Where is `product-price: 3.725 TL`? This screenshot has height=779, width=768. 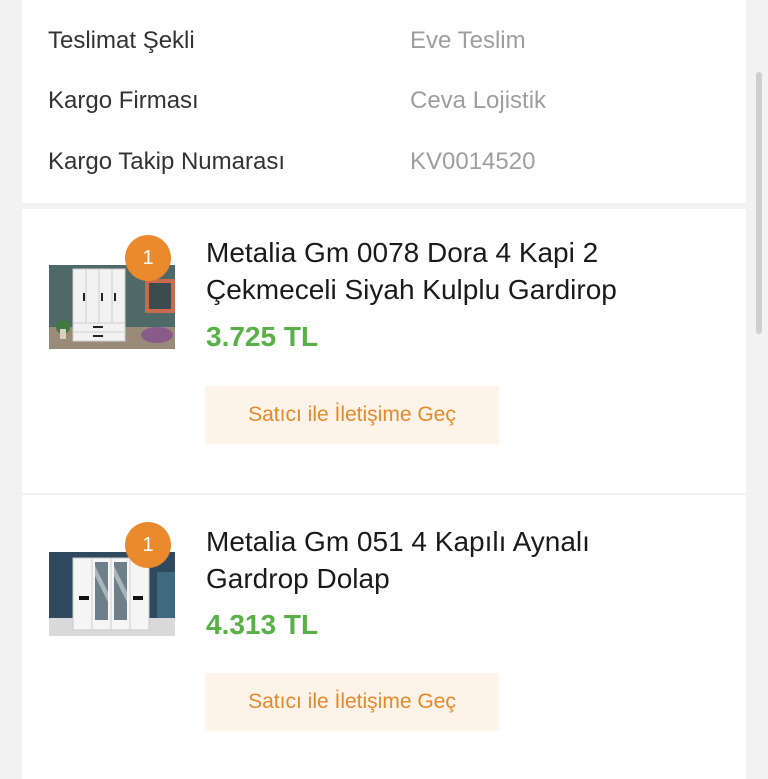 product-price: 3.725 TL is located at coordinates (262, 336).